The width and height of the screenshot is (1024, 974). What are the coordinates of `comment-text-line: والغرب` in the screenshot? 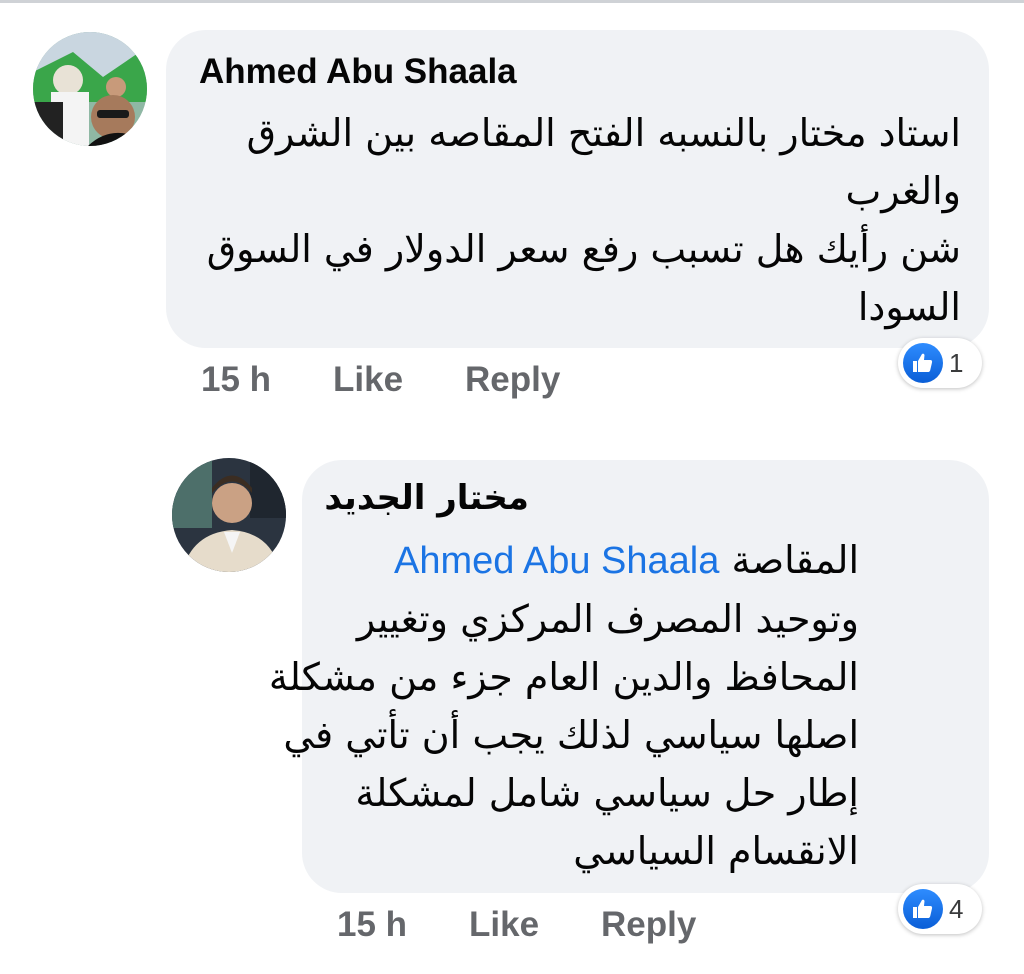 It's located at (903, 191).